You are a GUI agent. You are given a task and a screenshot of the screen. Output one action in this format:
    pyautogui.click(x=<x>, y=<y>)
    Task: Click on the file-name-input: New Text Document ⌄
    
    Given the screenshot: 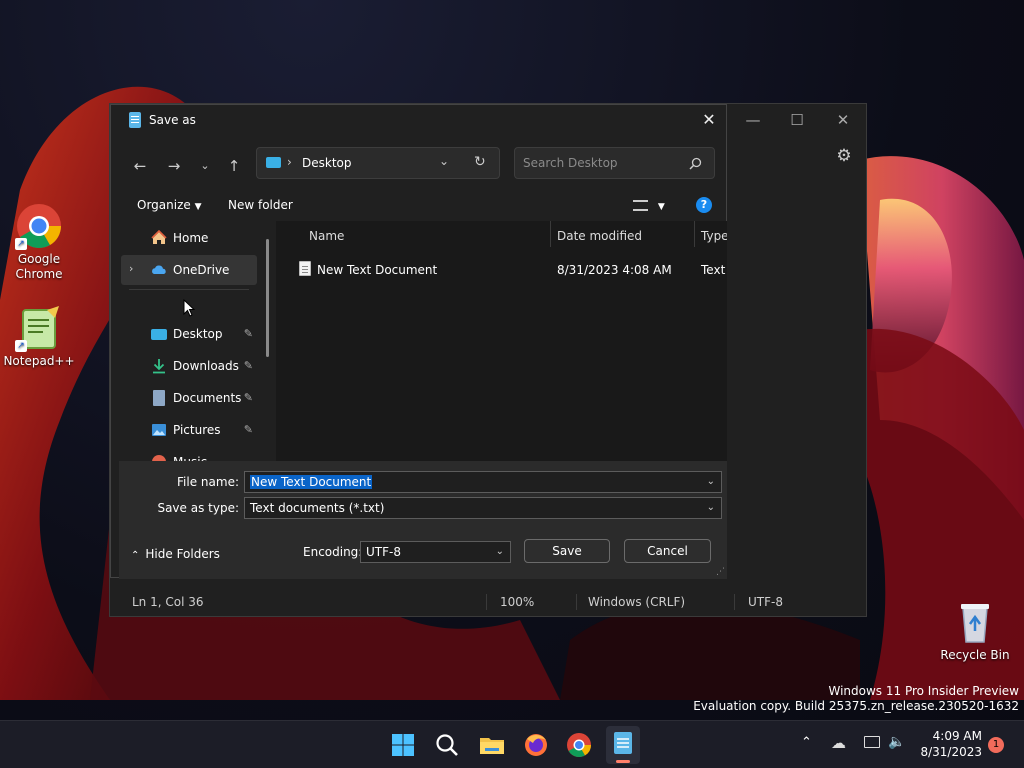 What is the action you would take?
    pyautogui.click(x=483, y=482)
    